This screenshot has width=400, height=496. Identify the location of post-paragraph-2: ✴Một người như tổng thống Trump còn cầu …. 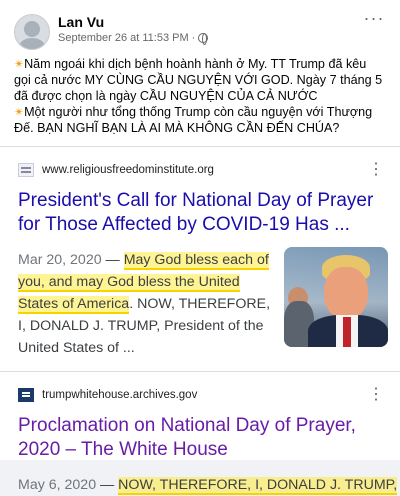
(200, 120).